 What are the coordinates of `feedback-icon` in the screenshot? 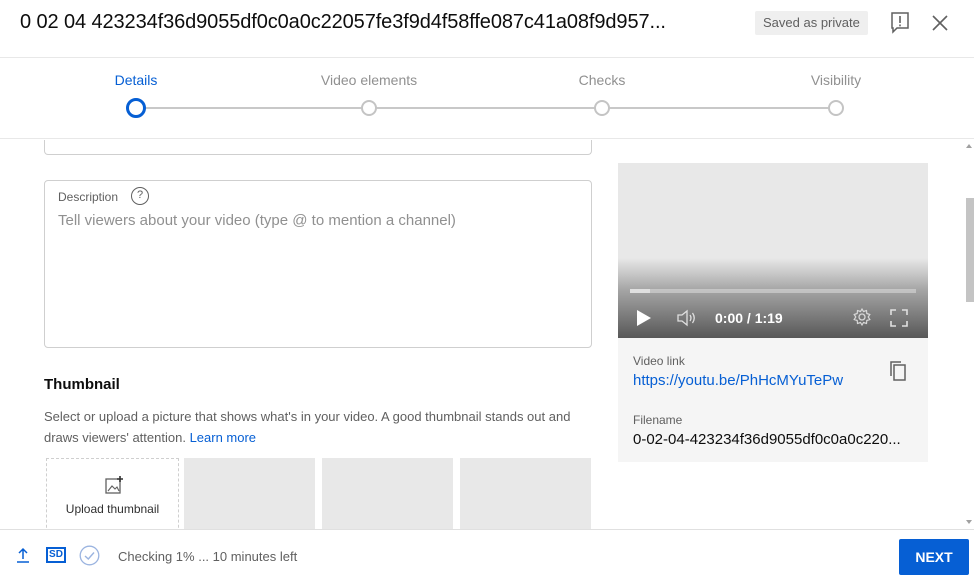 It's located at (900, 23).